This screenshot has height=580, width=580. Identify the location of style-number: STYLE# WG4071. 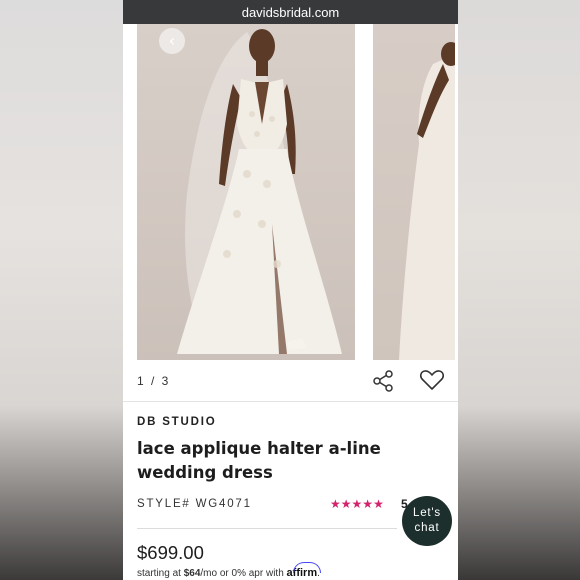
(194, 504).